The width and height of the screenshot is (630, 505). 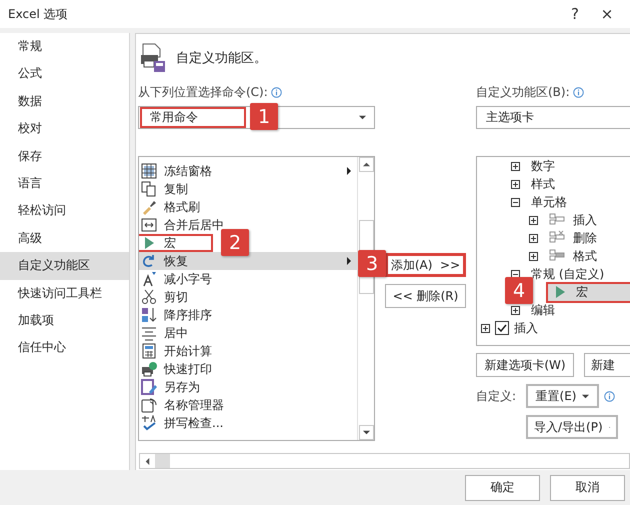 What do you see at coordinates (572, 427) in the screenshot?
I see `import-export-button: 导入/导出(P)` at bounding box center [572, 427].